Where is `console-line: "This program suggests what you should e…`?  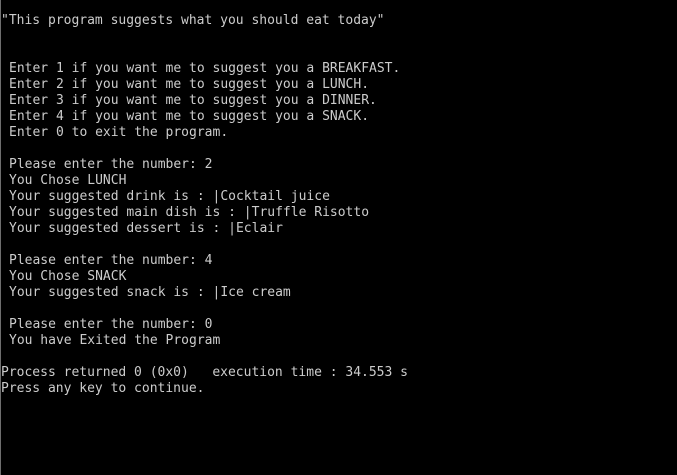
console-line: "This program suggests what you should e… is located at coordinates (193, 20).